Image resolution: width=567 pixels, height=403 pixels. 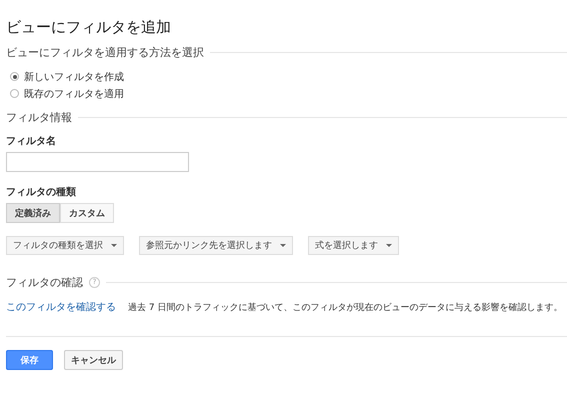 What do you see at coordinates (288, 93) in the screenshot?
I see `radio-option: 既存のフィルタを適用` at bounding box center [288, 93].